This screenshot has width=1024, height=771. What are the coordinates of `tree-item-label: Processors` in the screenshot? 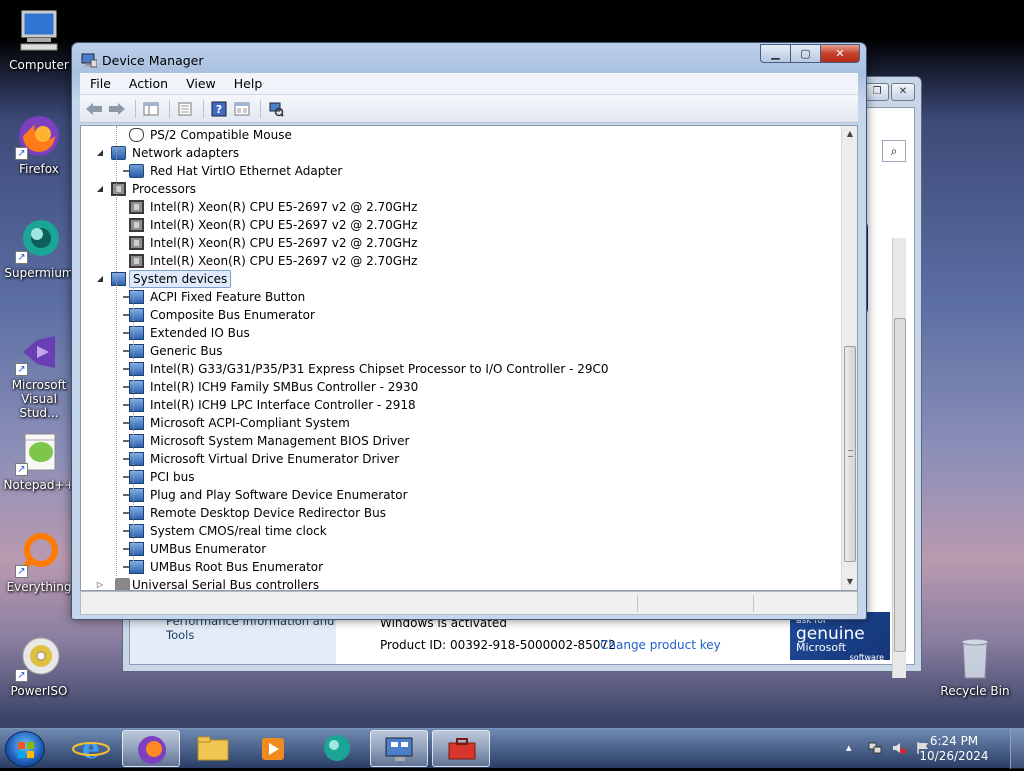 It's located at (164, 189).